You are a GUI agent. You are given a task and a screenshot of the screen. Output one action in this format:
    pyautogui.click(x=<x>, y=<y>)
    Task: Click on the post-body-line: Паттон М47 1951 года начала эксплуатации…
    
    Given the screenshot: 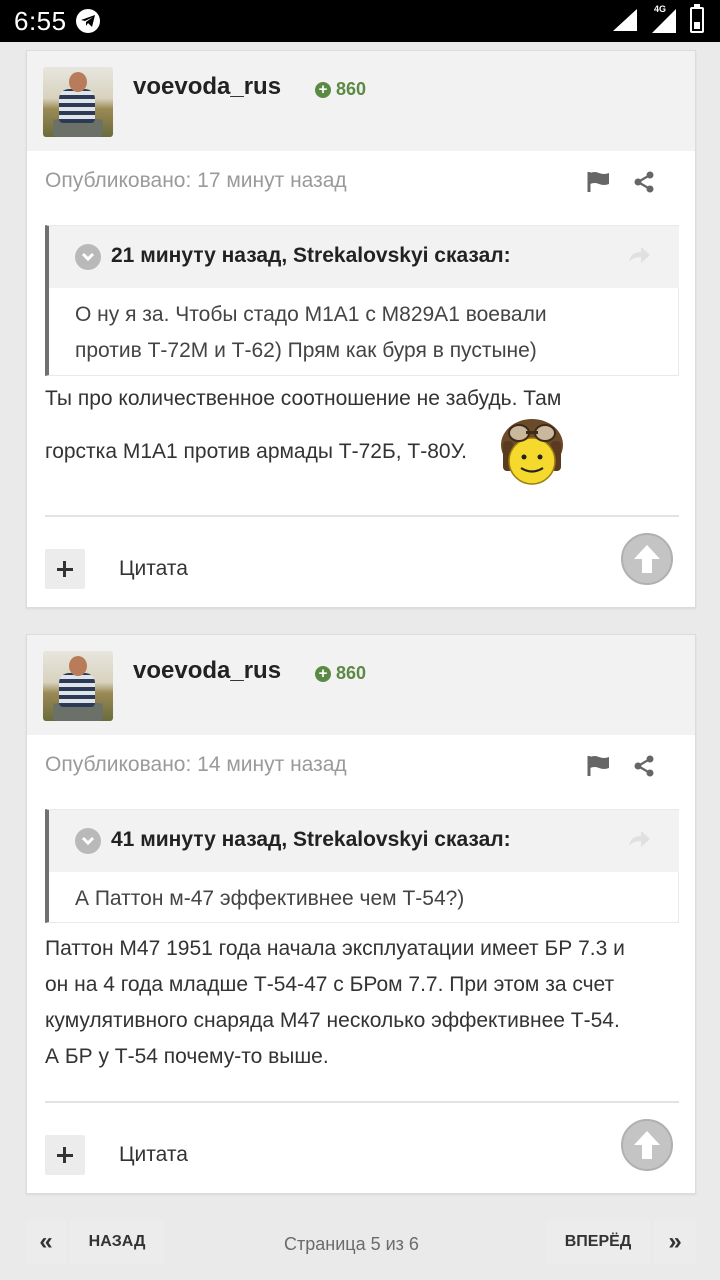 What is the action you would take?
    pyautogui.click(x=335, y=948)
    